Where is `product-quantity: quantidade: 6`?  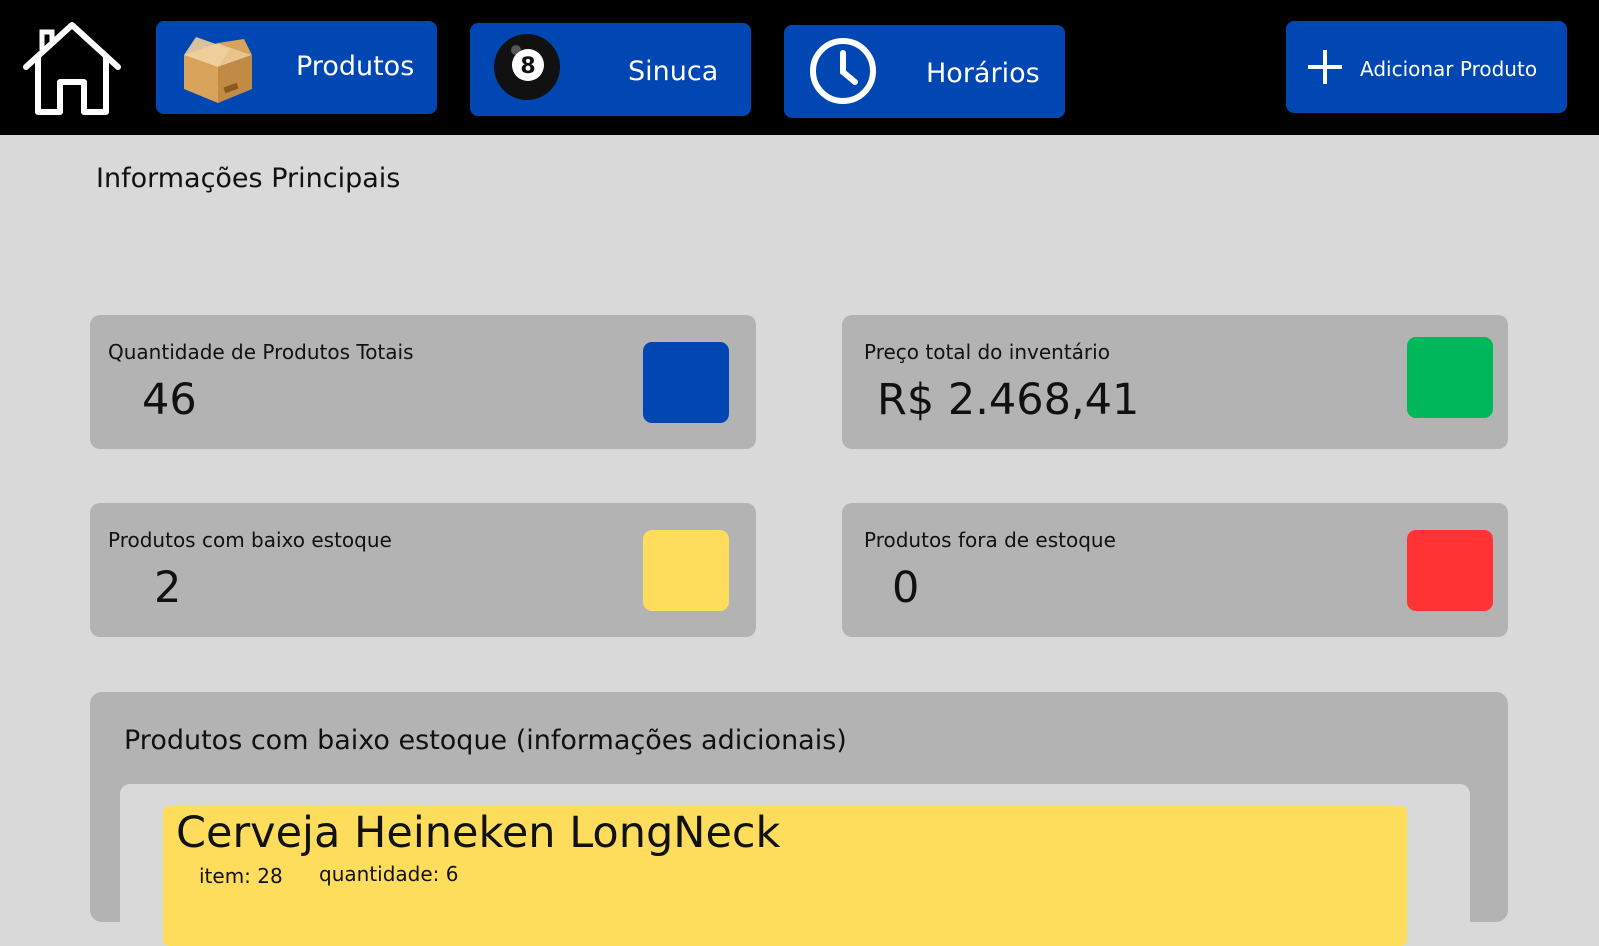 product-quantity: quantidade: 6 is located at coordinates (389, 874).